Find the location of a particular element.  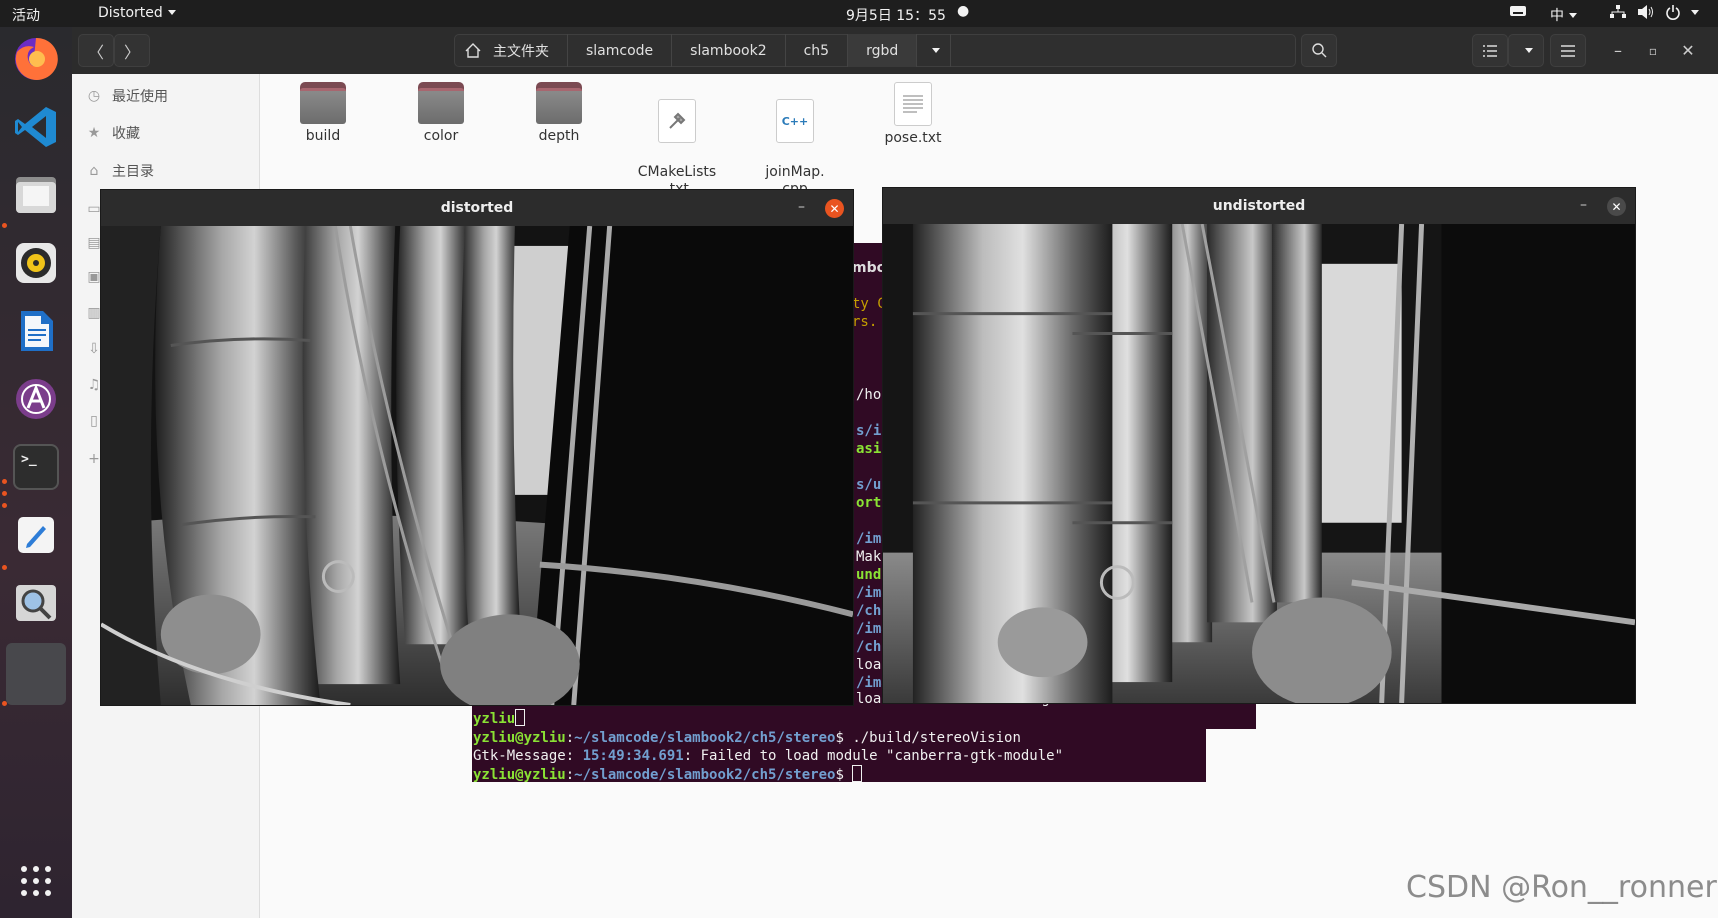

maximize-icon: ▫ is located at coordinates (1653, 50).